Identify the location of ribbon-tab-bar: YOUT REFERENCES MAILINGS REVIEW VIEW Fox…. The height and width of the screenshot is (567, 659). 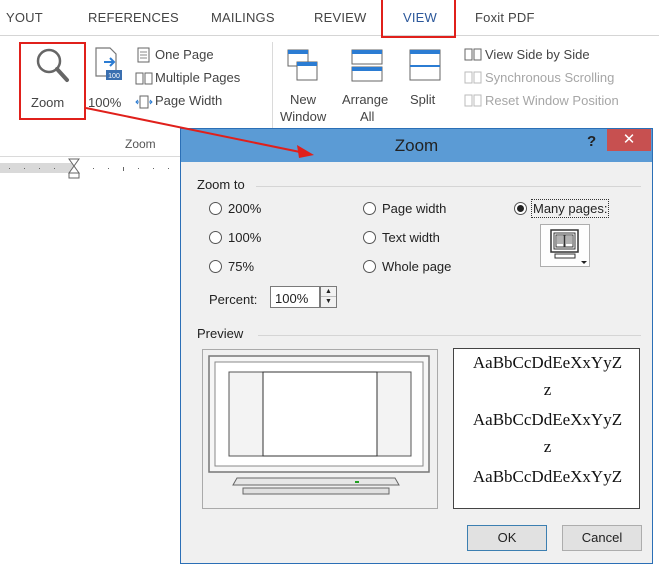
(329, 18).